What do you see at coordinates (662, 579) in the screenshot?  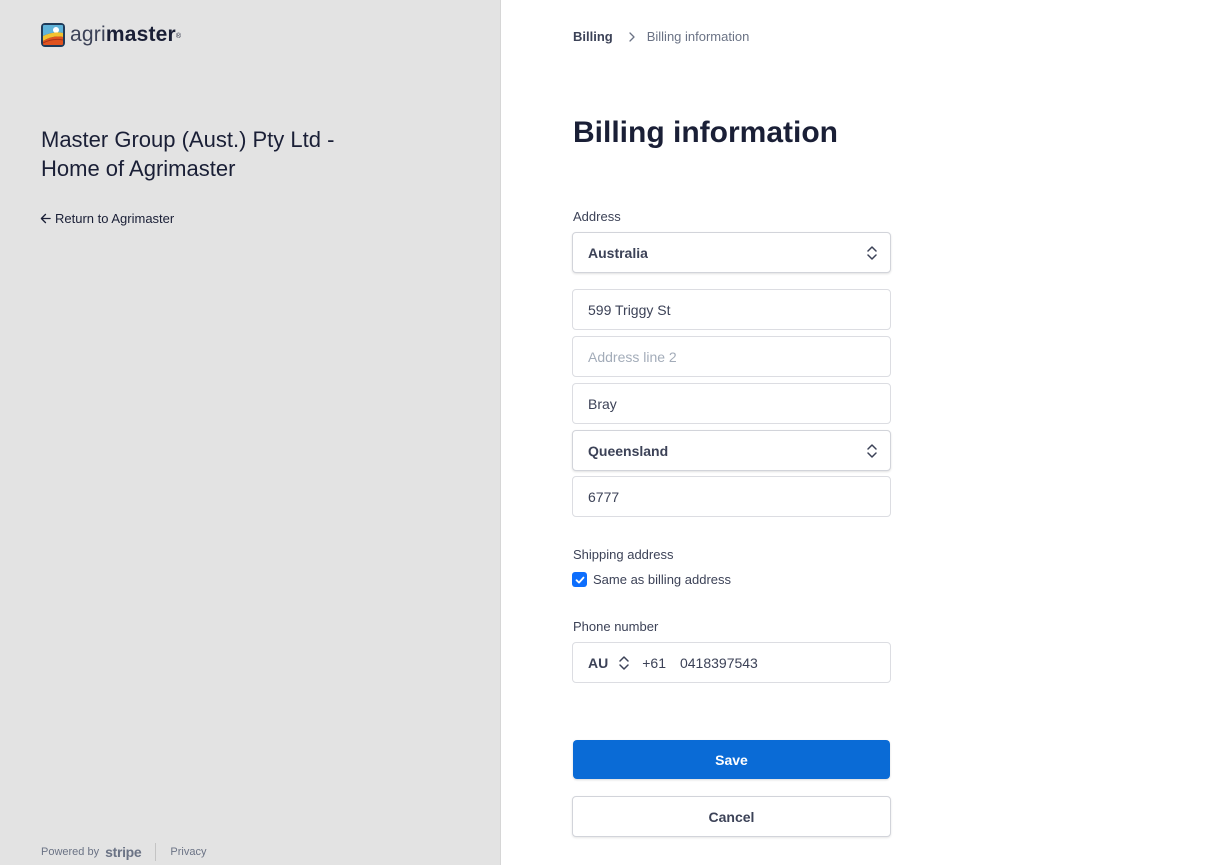 I see `same-as-billing-label: Same as billing address` at bounding box center [662, 579].